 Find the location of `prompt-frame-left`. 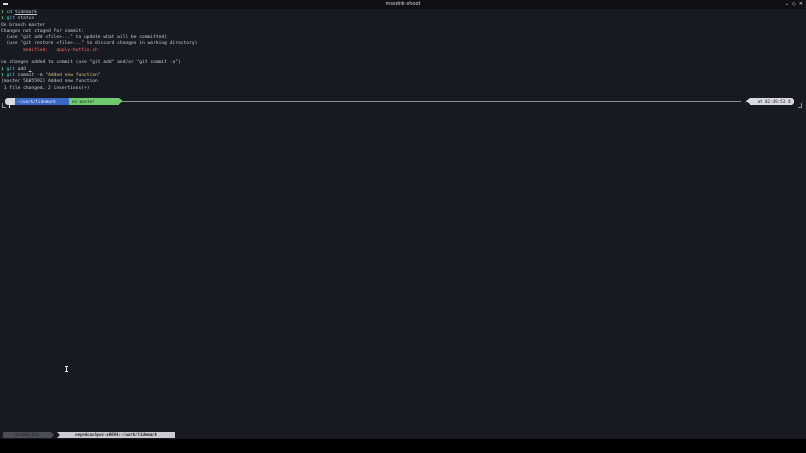

prompt-frame-left is located at coordinates (4, 105).